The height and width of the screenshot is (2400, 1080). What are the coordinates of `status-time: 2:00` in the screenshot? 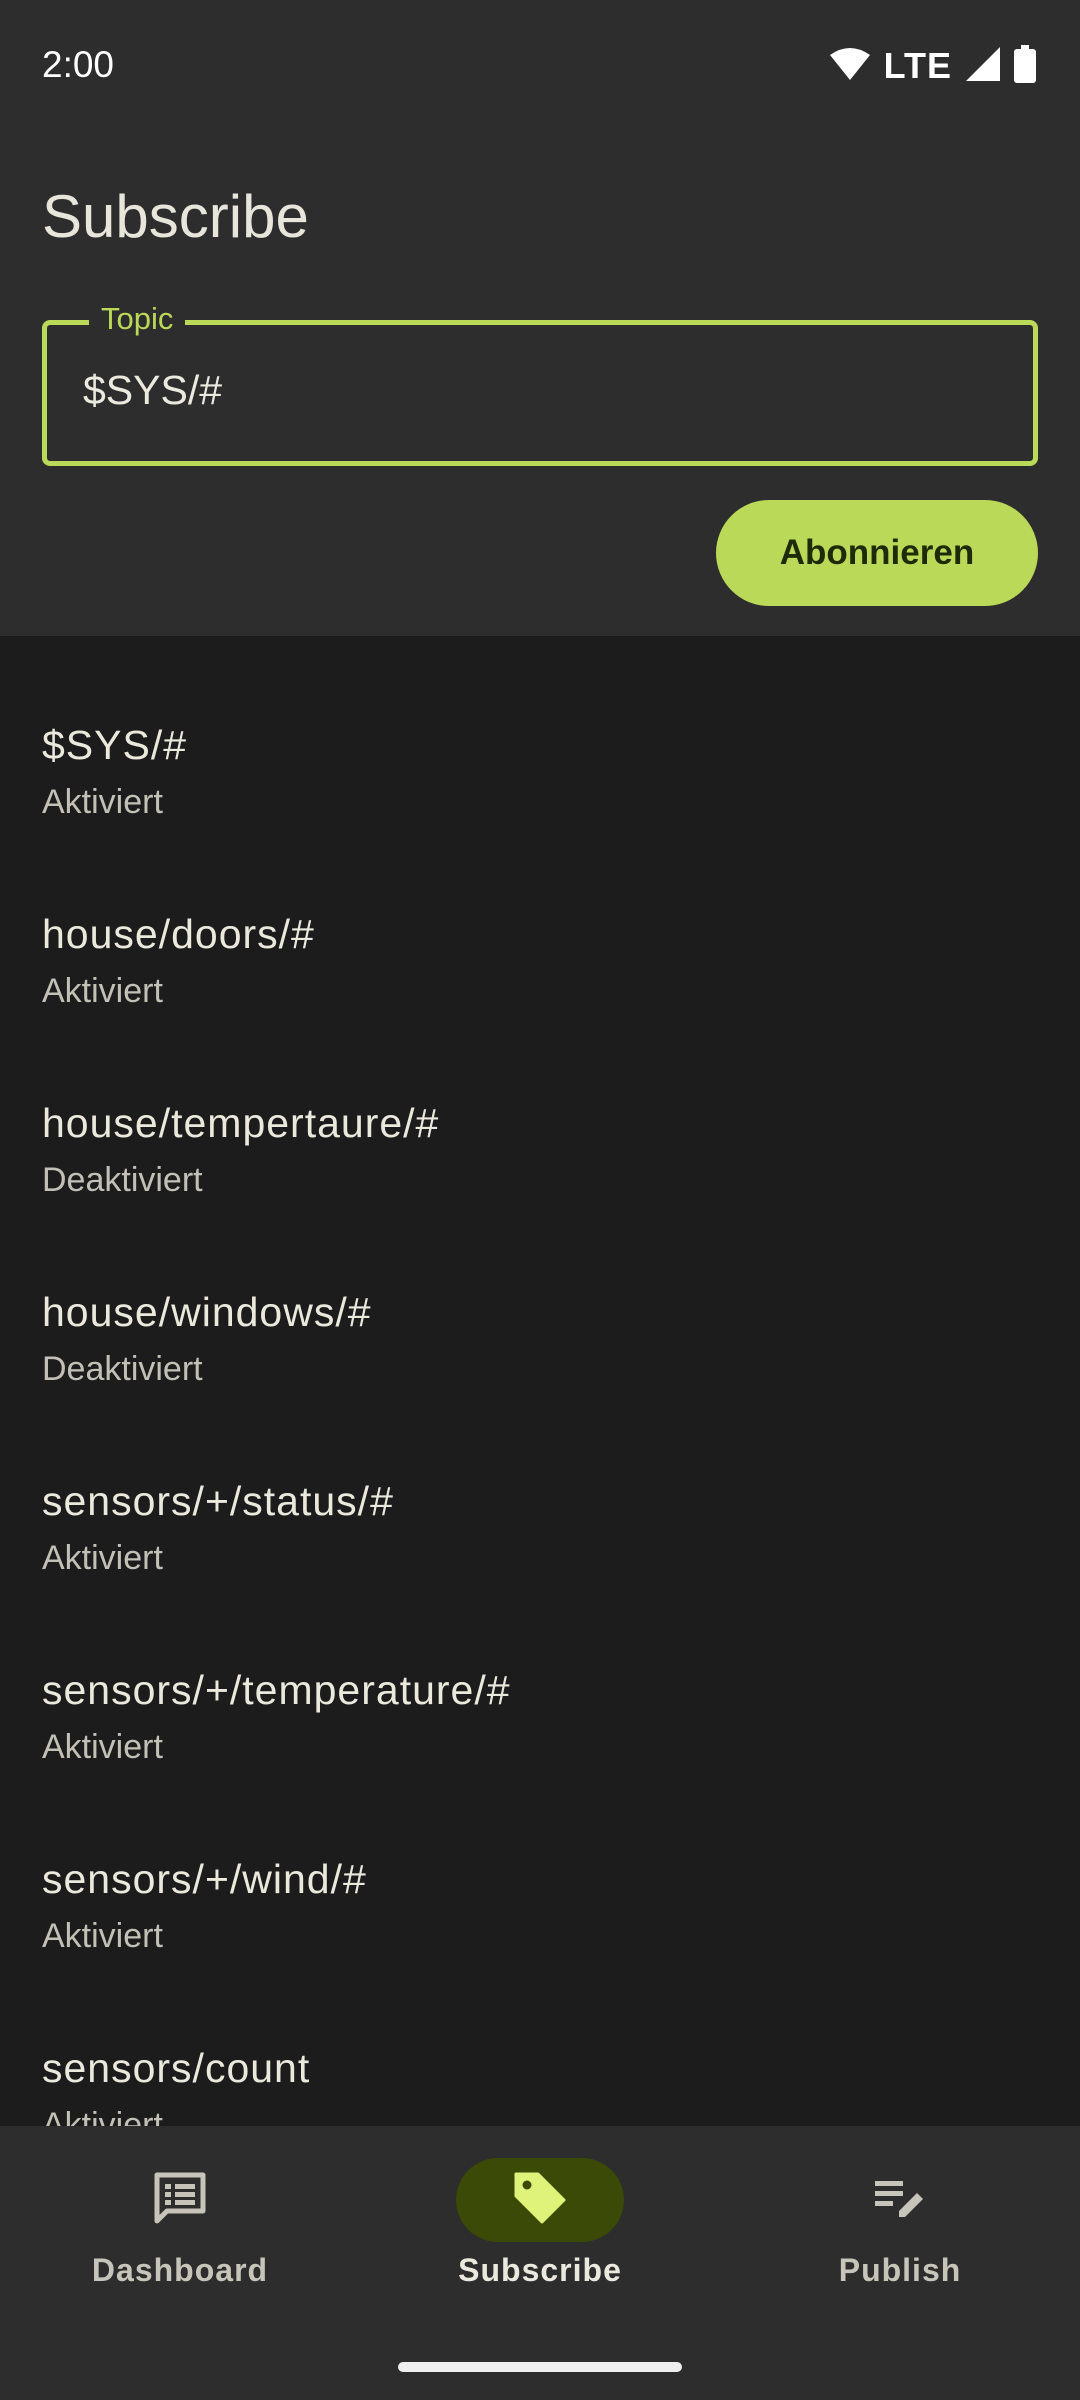 It's located at (78, 64).